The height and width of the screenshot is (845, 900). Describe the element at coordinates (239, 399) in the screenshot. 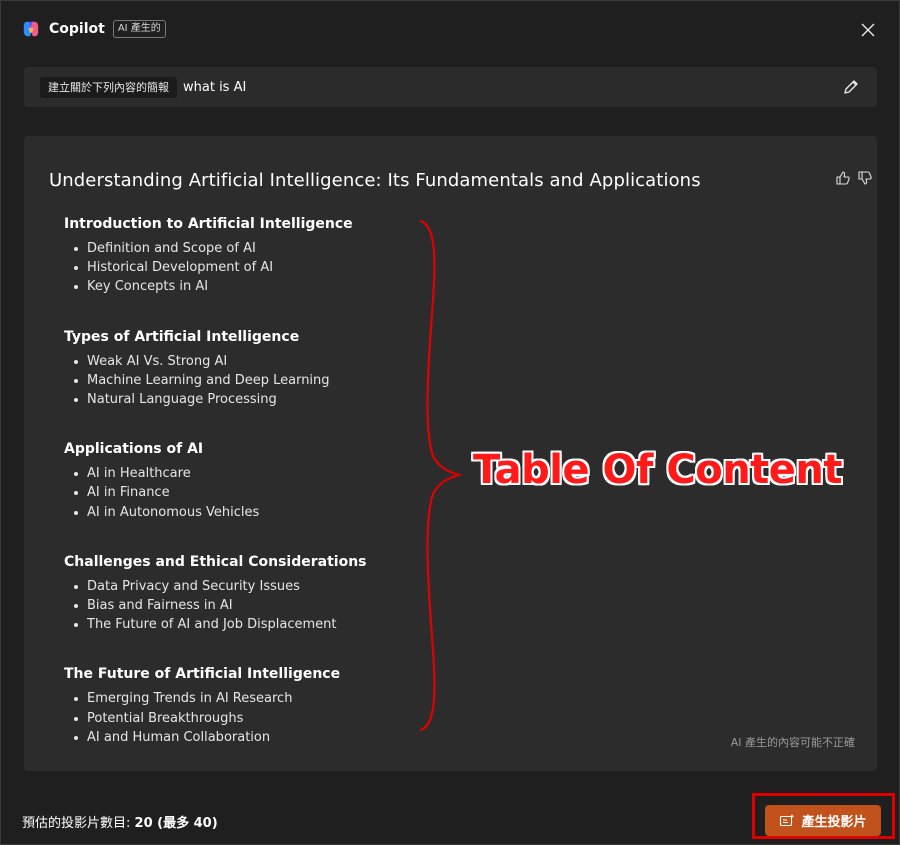

I see `section-item: Natural Language Processing` at that location.